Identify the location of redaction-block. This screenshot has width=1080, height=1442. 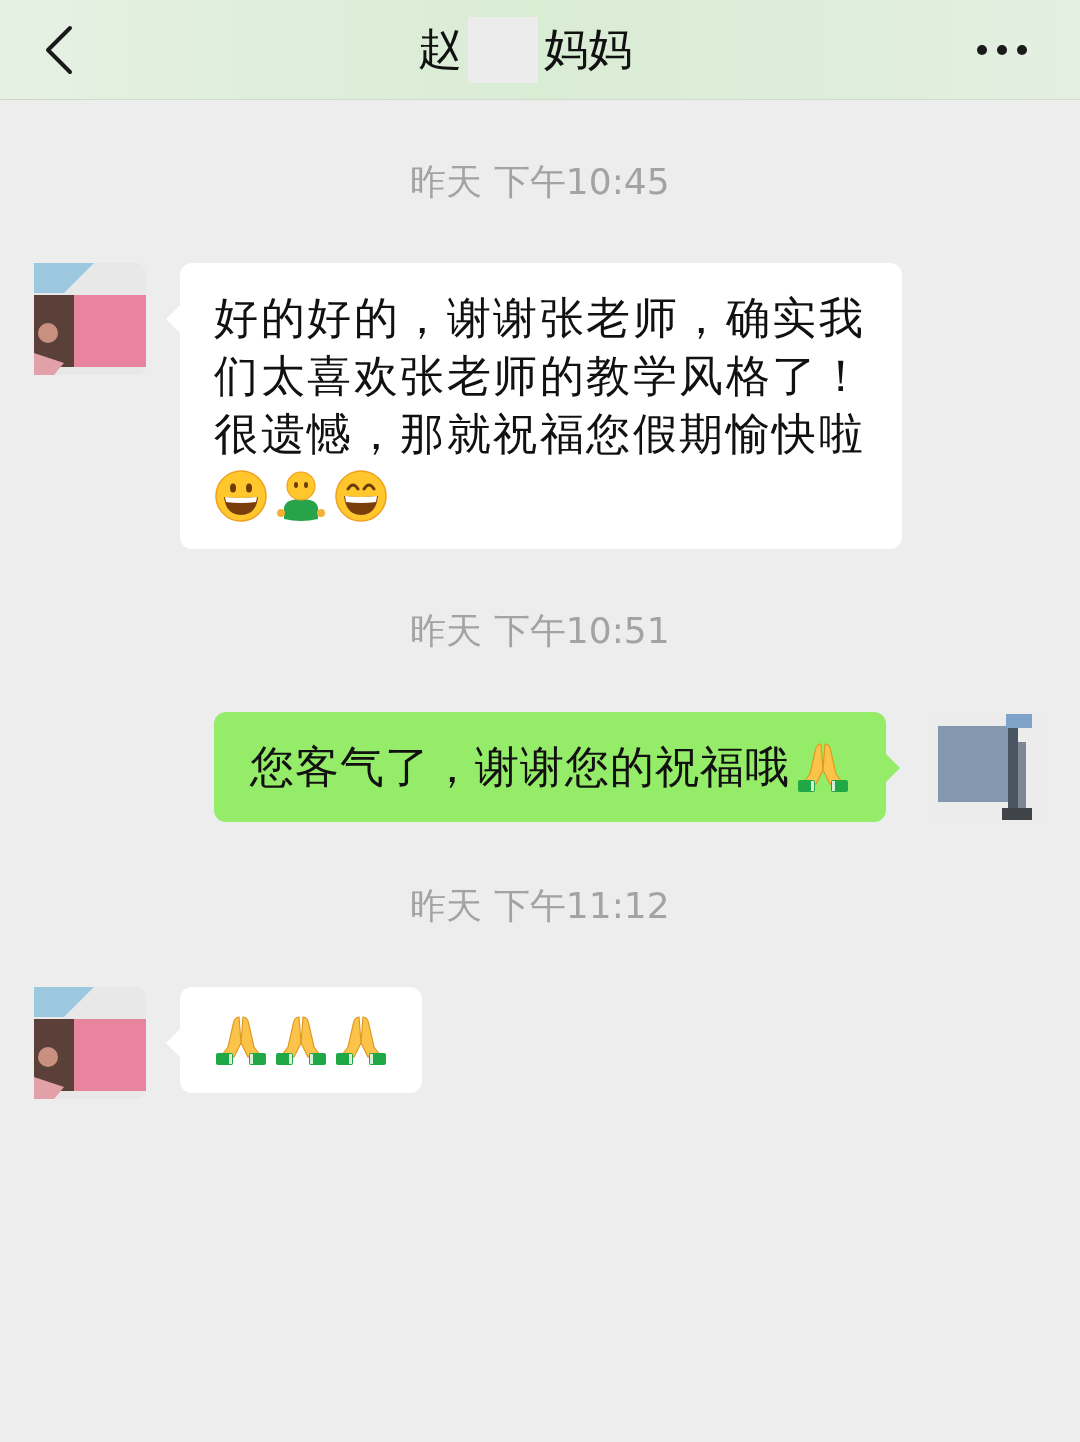
(503, 49).